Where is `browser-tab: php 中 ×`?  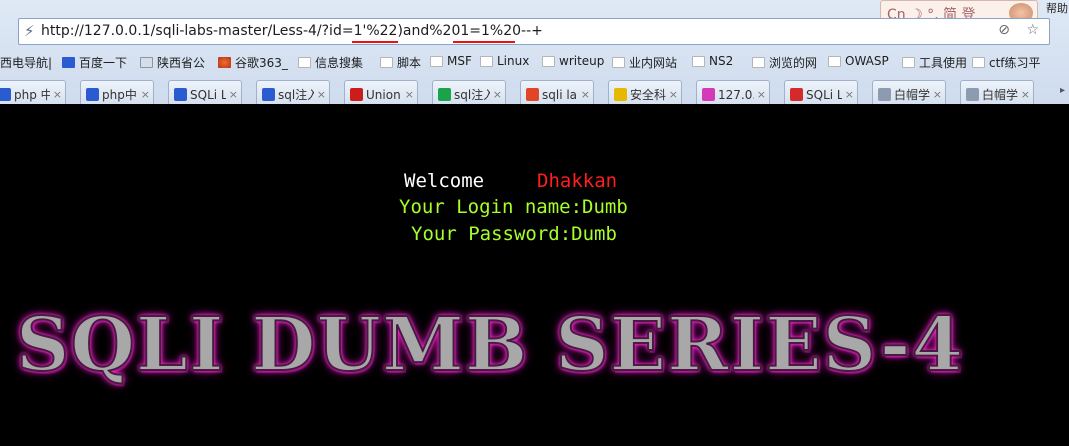
browser-tab: php 中 × is located at coordinates (33, 92).